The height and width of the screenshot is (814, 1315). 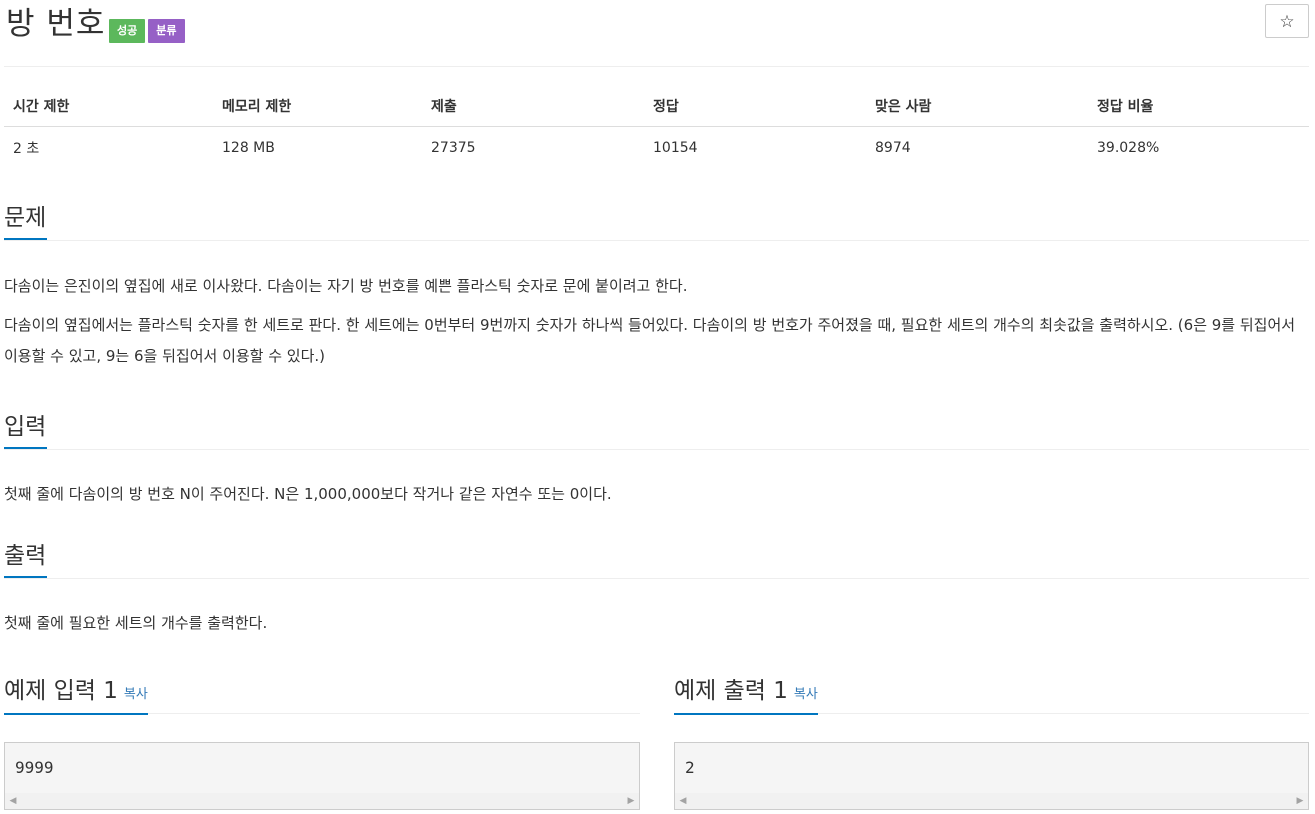 What do you see at coordinates (453, 148) in the screenshot?
I see `value-submissions: 27375` at bounding box center [453, 148].